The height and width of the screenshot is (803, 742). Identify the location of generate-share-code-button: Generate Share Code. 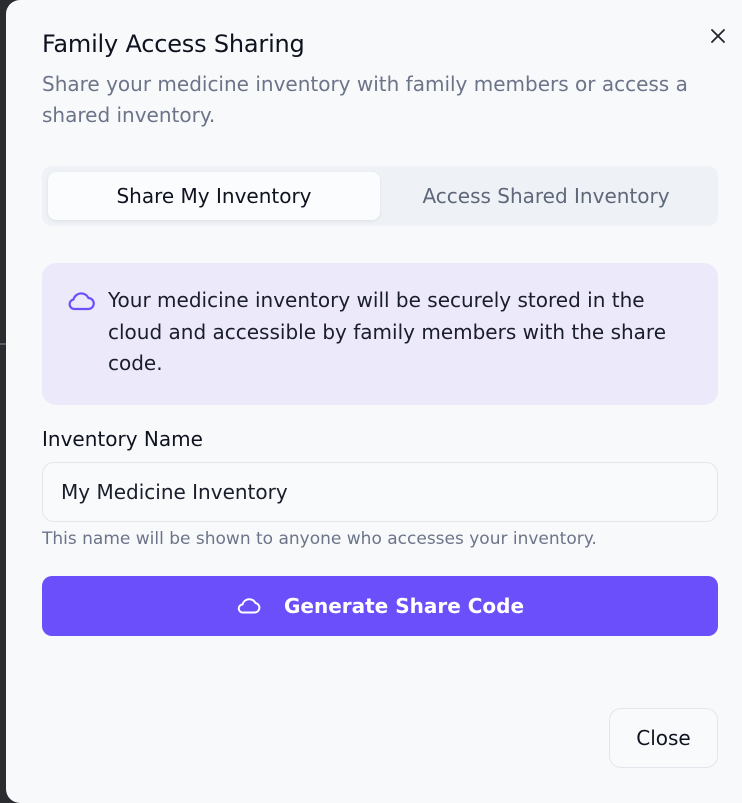
(380, 606).